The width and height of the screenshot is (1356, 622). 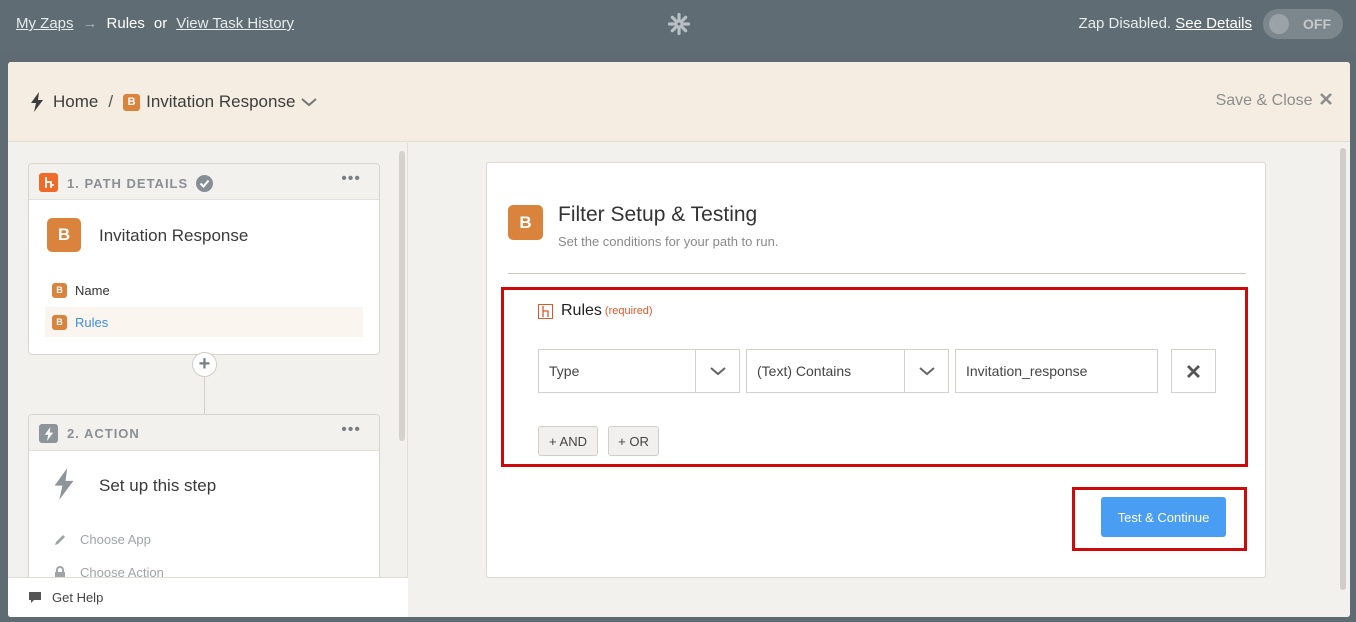 I want to click on sidebar-item-label: Name, so click(x=92, y=290).